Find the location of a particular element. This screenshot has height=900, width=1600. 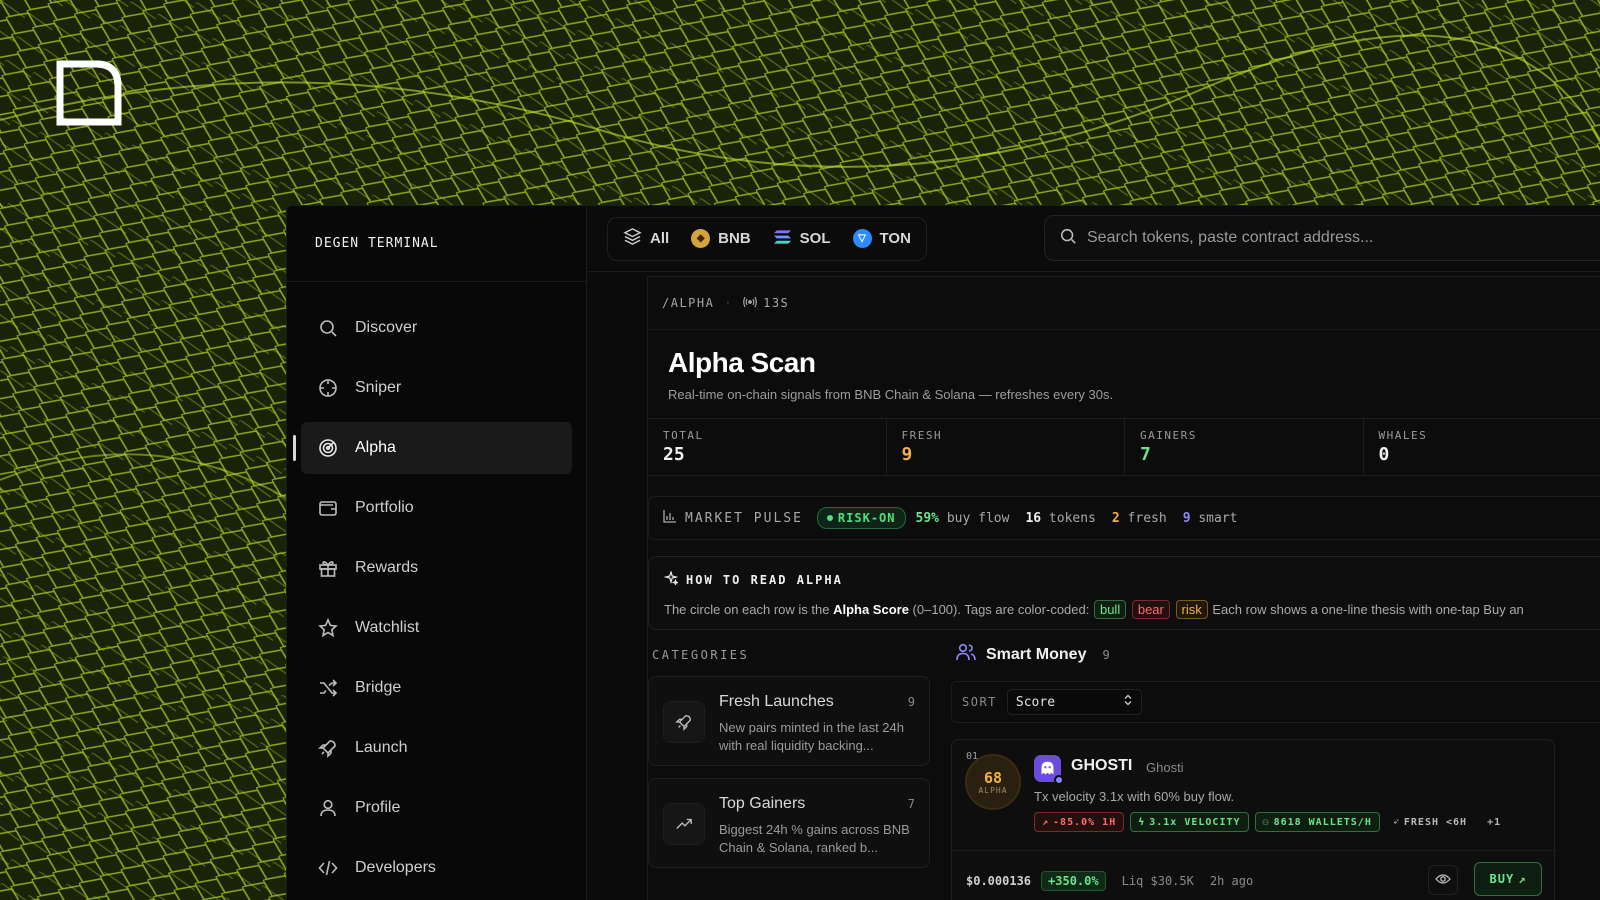

breadcrumb: /ALPHA · 13S is located at coordinates (1124, 303).